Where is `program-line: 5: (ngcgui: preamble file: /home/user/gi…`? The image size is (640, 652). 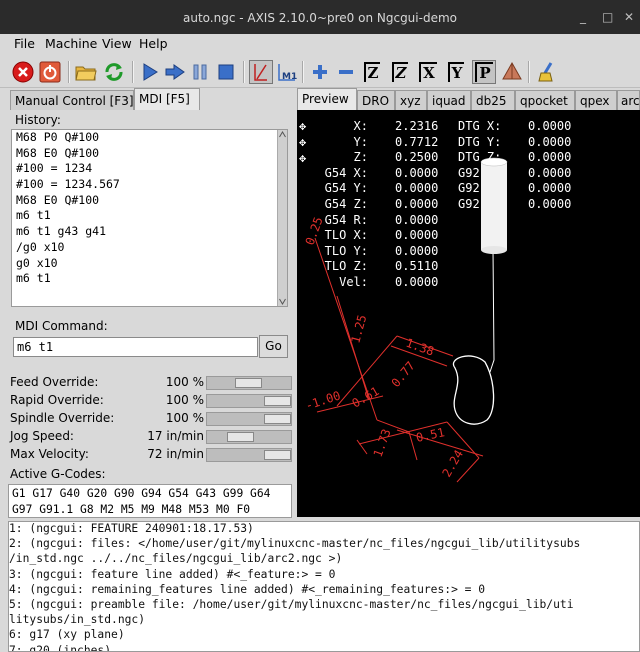 program-line: 5: (ngcgui: preamble file: /home/user/gi… is located at coordinates (324, 605).